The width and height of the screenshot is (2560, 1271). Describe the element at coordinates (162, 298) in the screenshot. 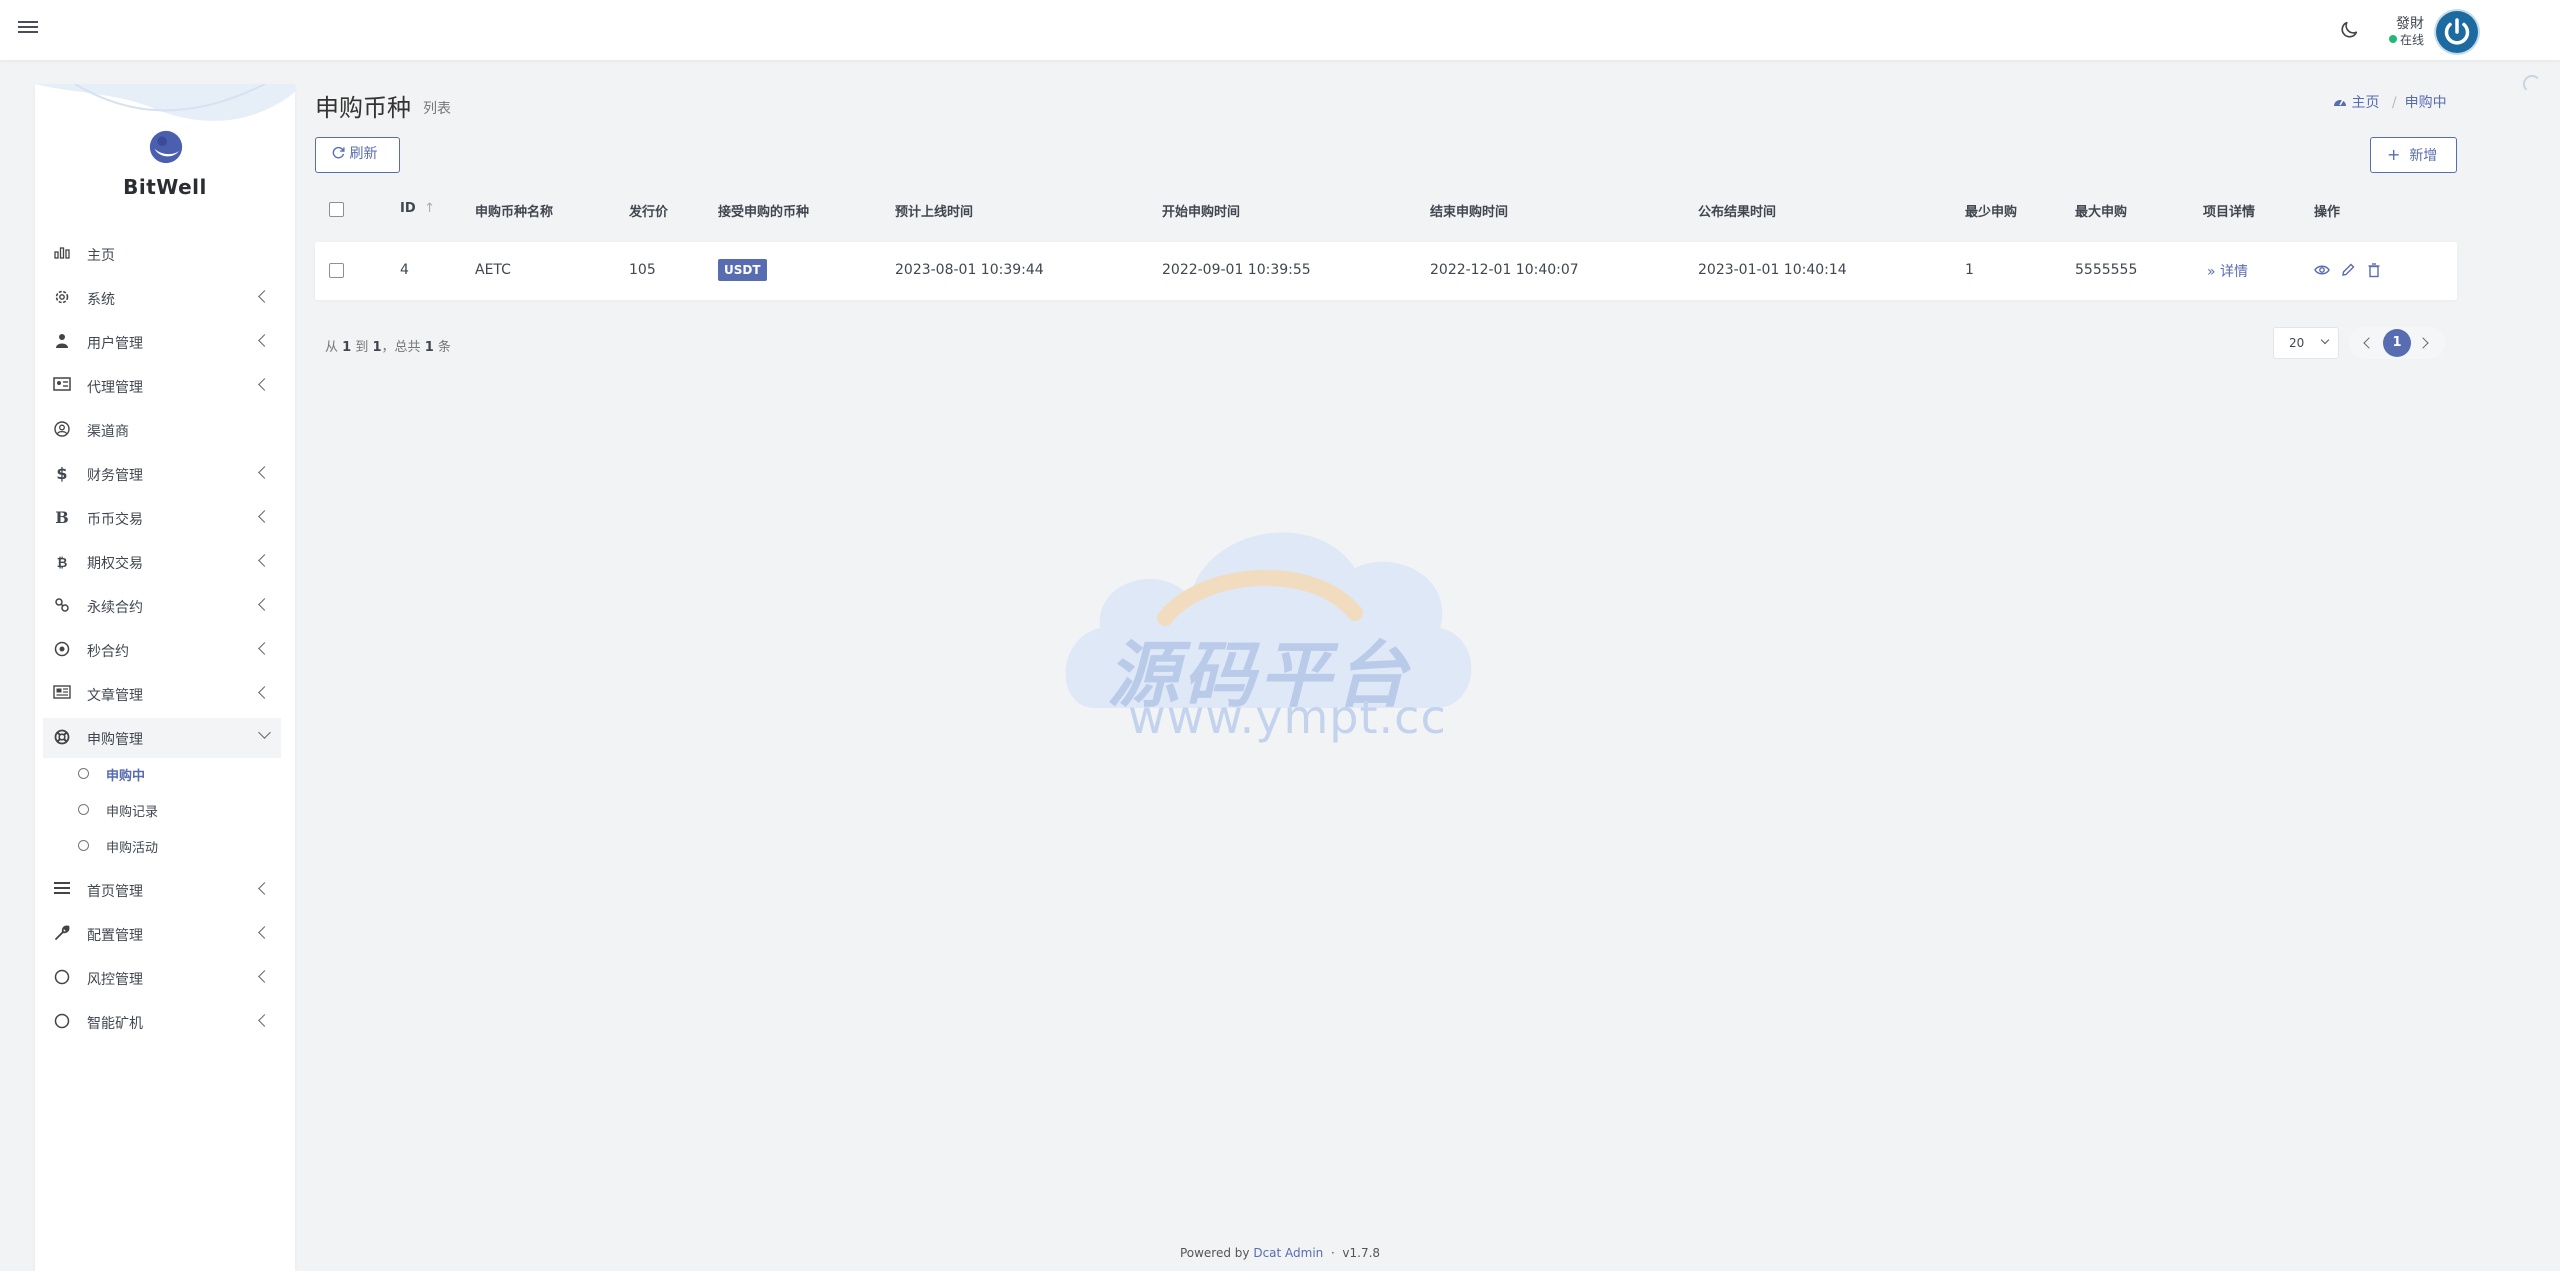

I see `sidebar-item-1: 系统` at that location.